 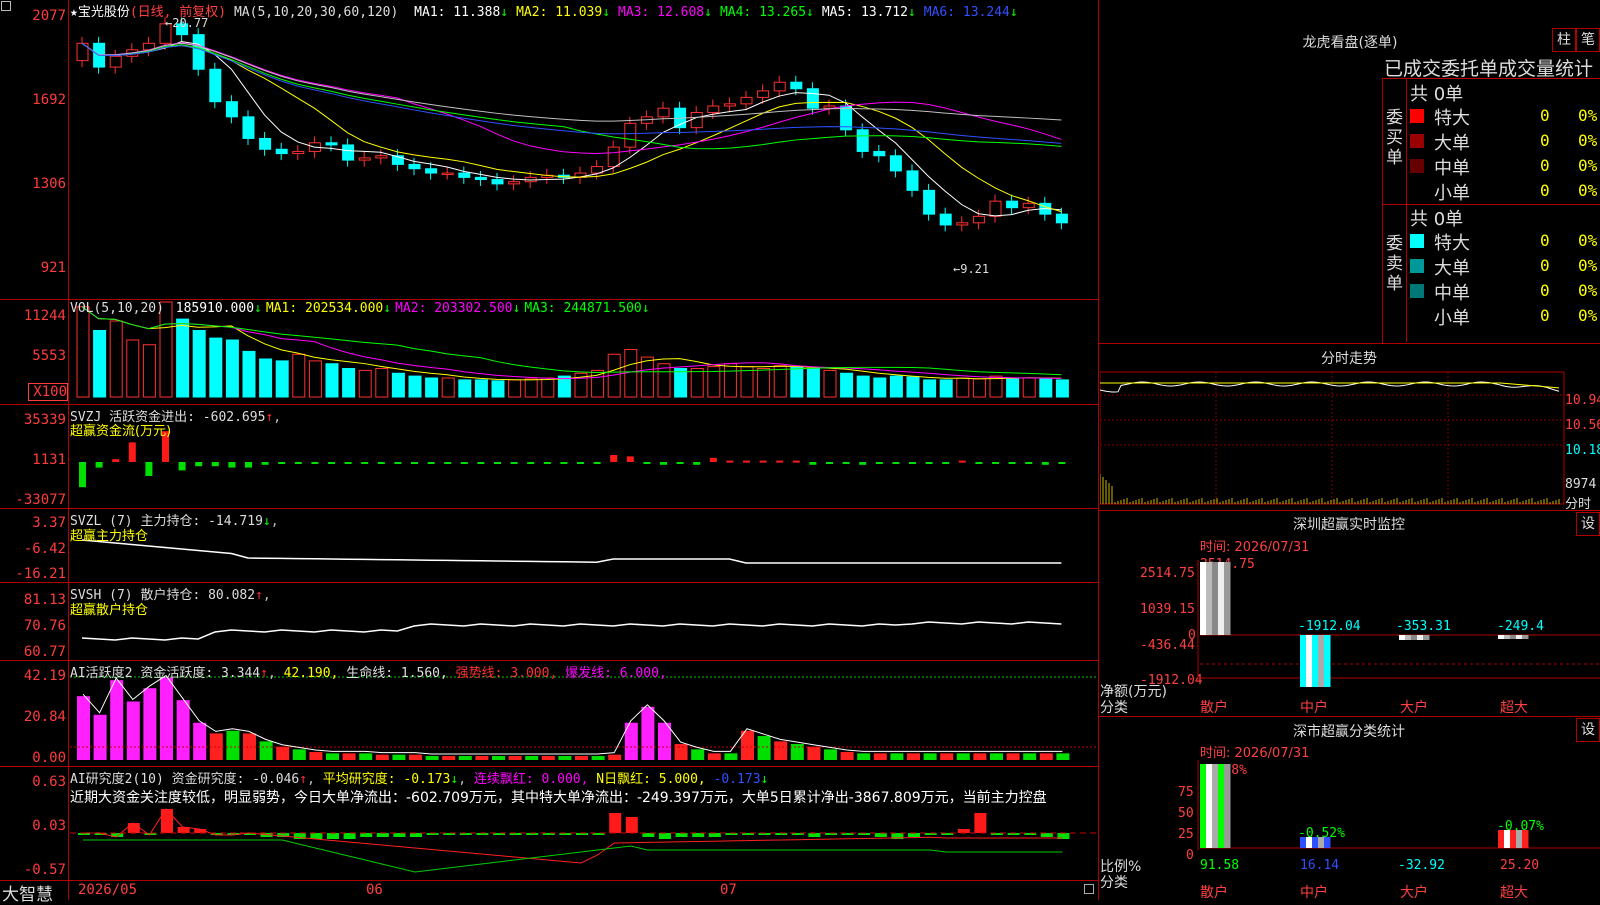 What do you see at coordinates (44, 600) in the screenshot?
I see `svsh-y-tick: 81.13` at bounding box center [44, 600].